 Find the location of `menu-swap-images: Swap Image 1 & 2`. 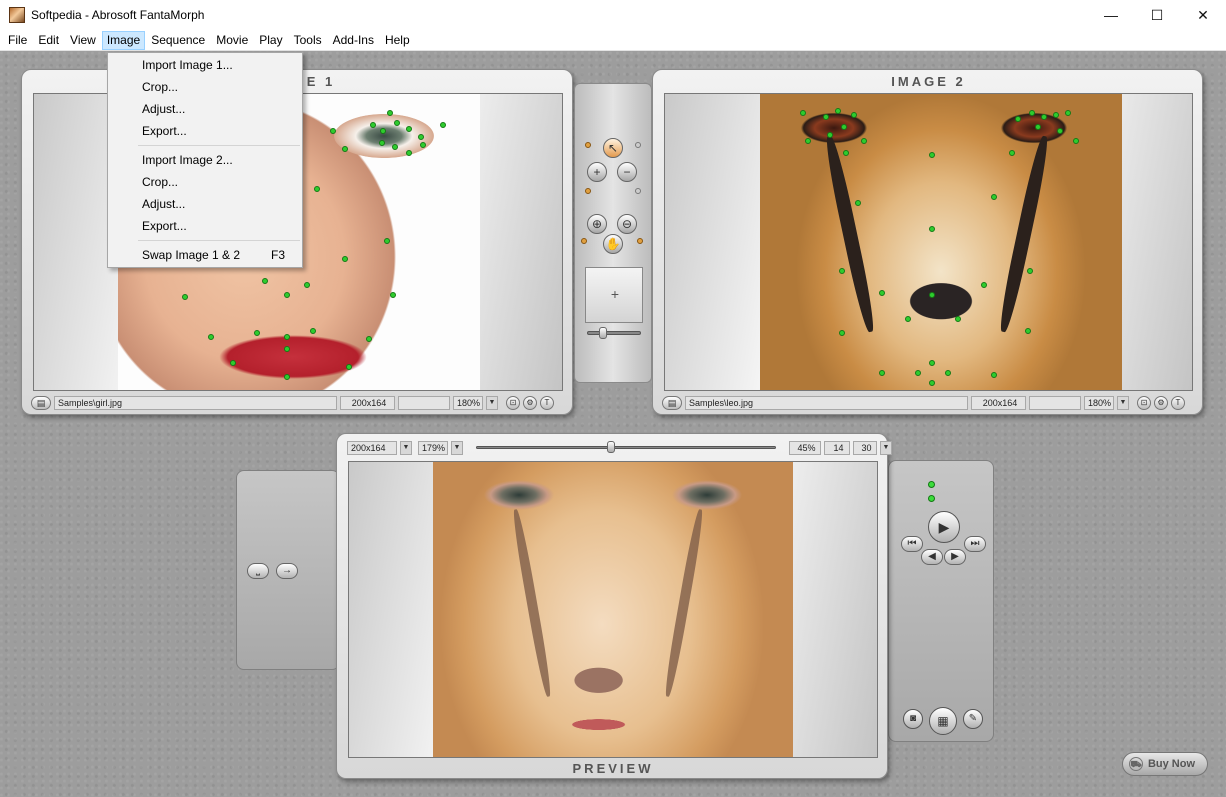

menu-swap-images: Swap Image 1 & 2 is located at coordinates (191, 255).